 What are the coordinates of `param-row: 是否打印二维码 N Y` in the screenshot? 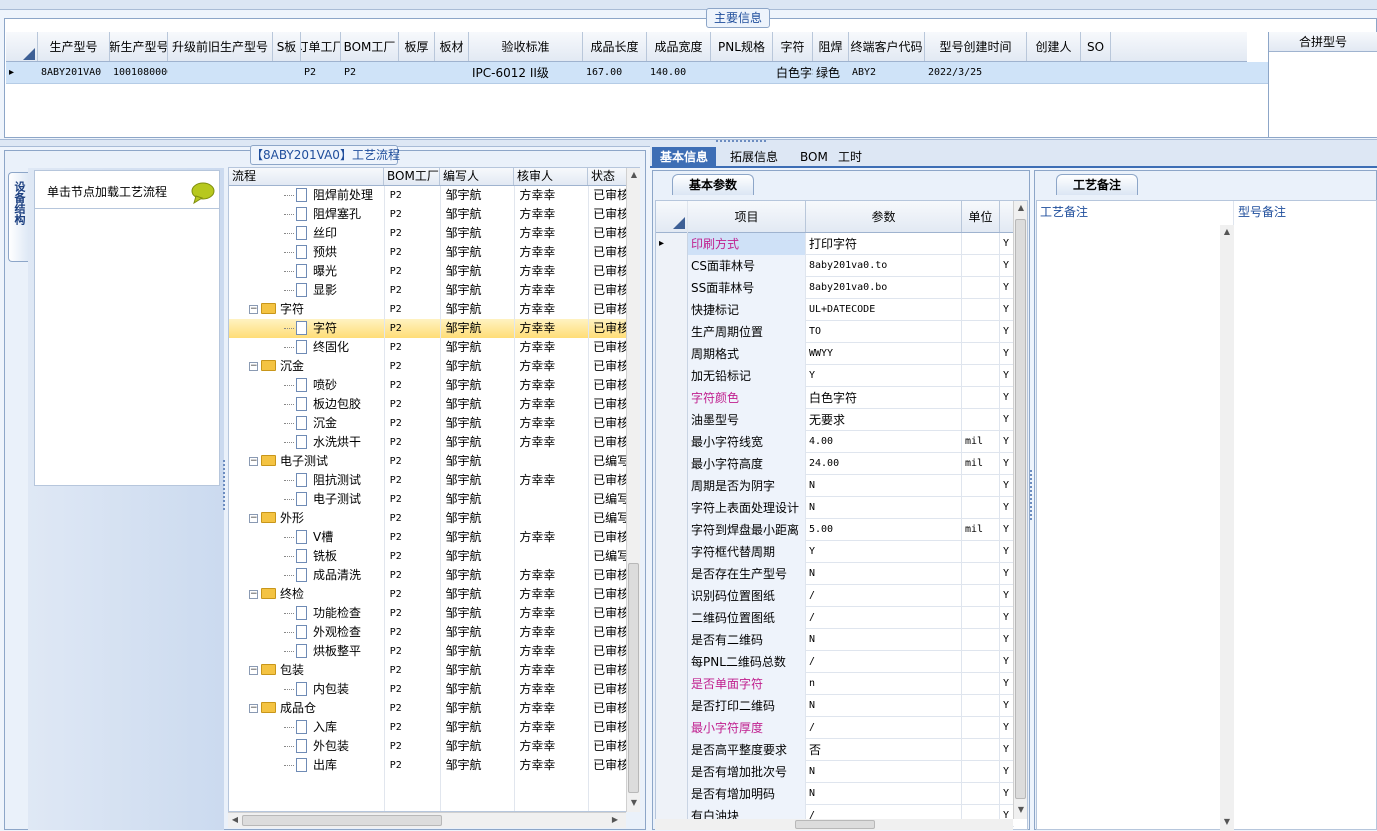 It's located at (835, 706).